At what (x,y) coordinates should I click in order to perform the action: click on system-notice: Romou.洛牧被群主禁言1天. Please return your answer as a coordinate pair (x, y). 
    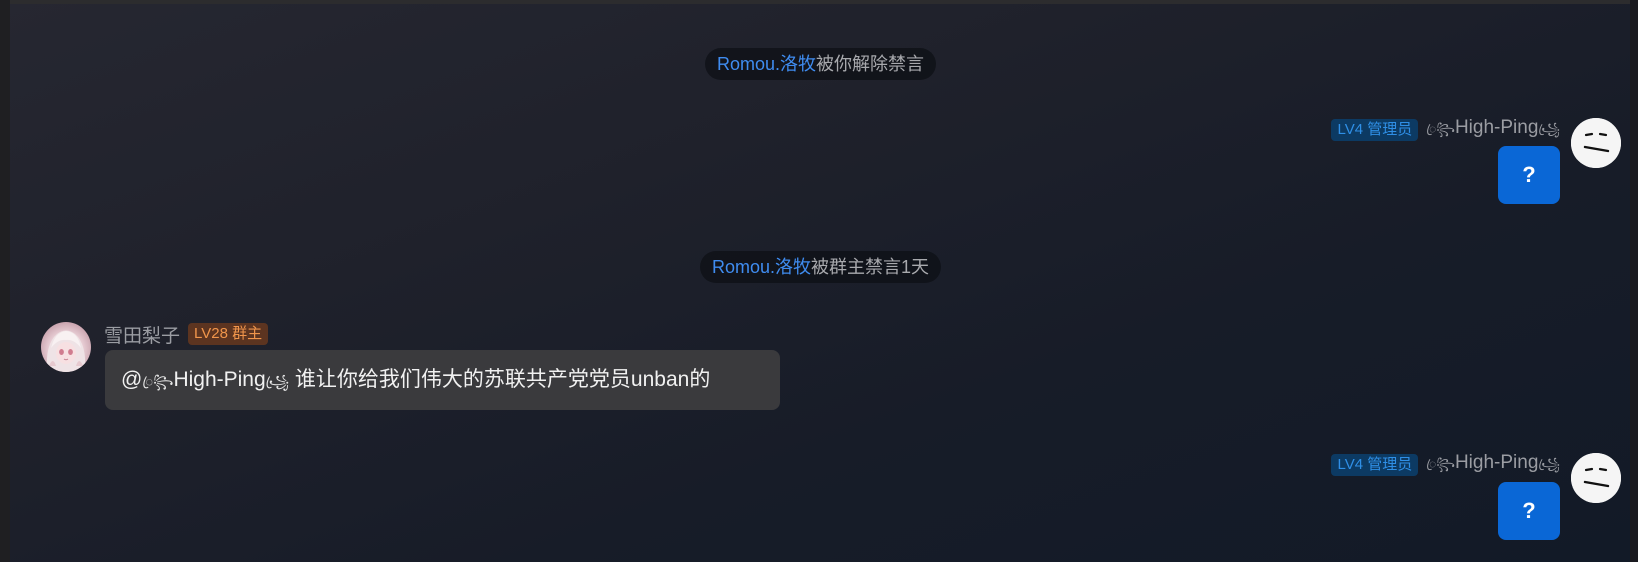
    Looking at the image, I should click on (821, 267).